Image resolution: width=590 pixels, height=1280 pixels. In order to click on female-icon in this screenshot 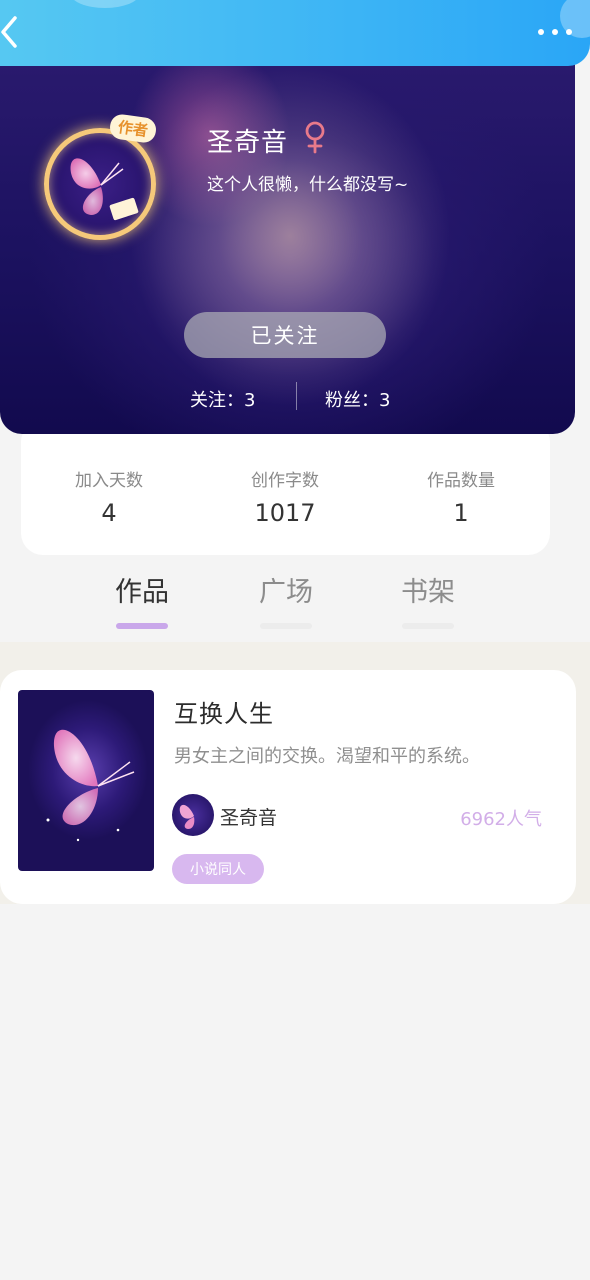, I will do `click(315, 137)`.